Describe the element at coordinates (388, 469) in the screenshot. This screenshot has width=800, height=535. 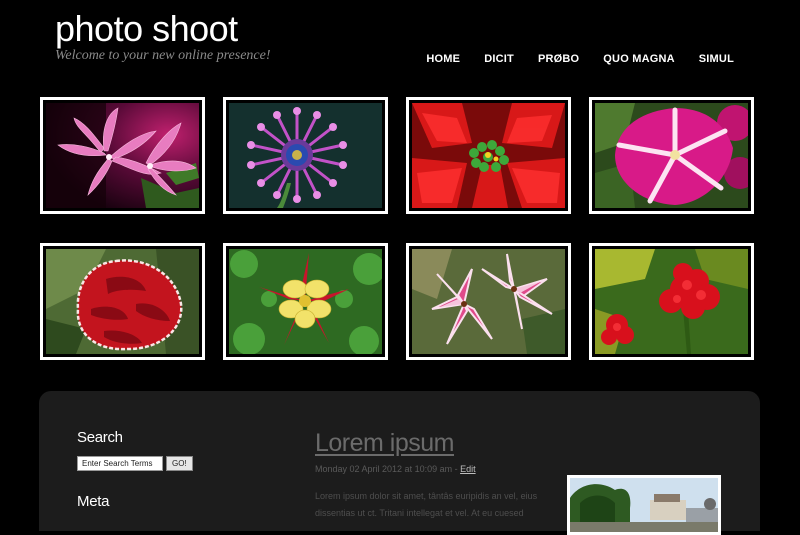
I see `post-date: Monday 02 April 2012 at 10:09 am -` at that location.